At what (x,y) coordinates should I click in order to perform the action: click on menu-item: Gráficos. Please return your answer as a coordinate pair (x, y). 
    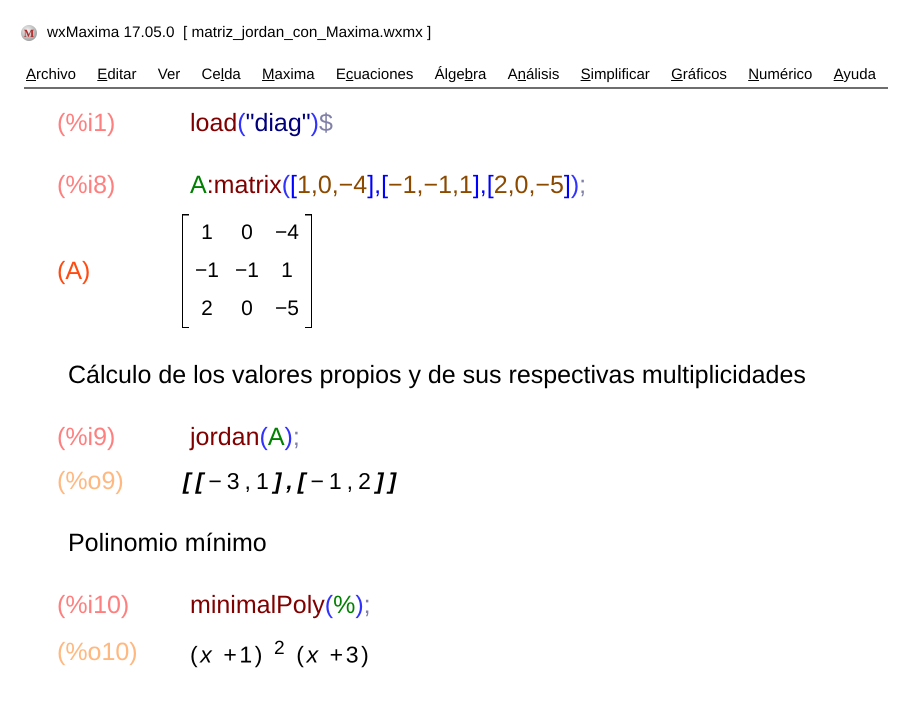
    Looking at the image, I should click on (699, 74).